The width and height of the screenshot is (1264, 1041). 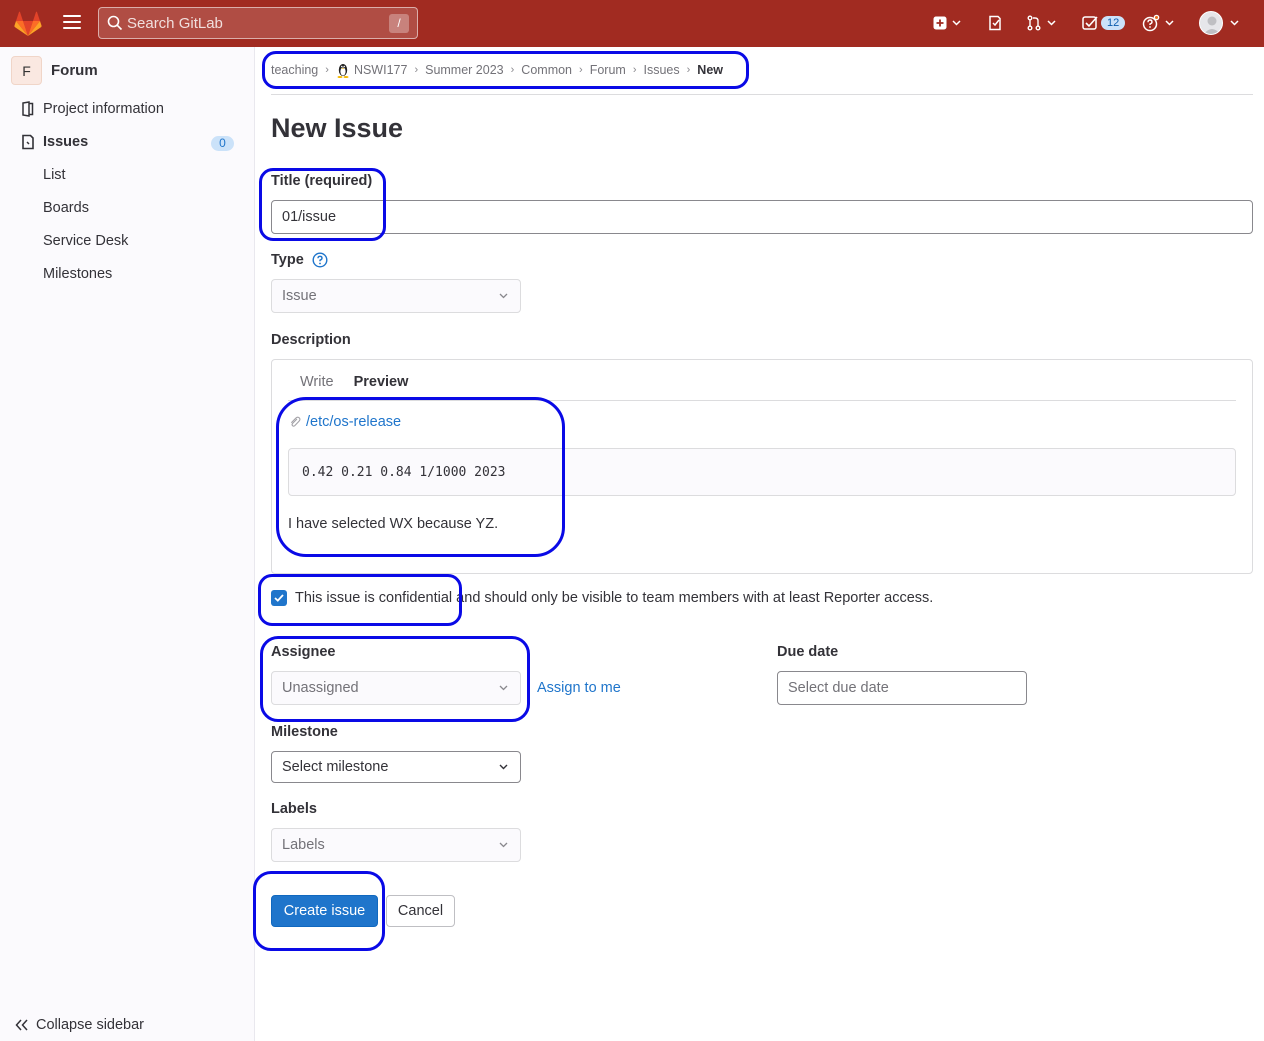 I want to click on cancel-button: Cancel, so click(x=420, y=911).